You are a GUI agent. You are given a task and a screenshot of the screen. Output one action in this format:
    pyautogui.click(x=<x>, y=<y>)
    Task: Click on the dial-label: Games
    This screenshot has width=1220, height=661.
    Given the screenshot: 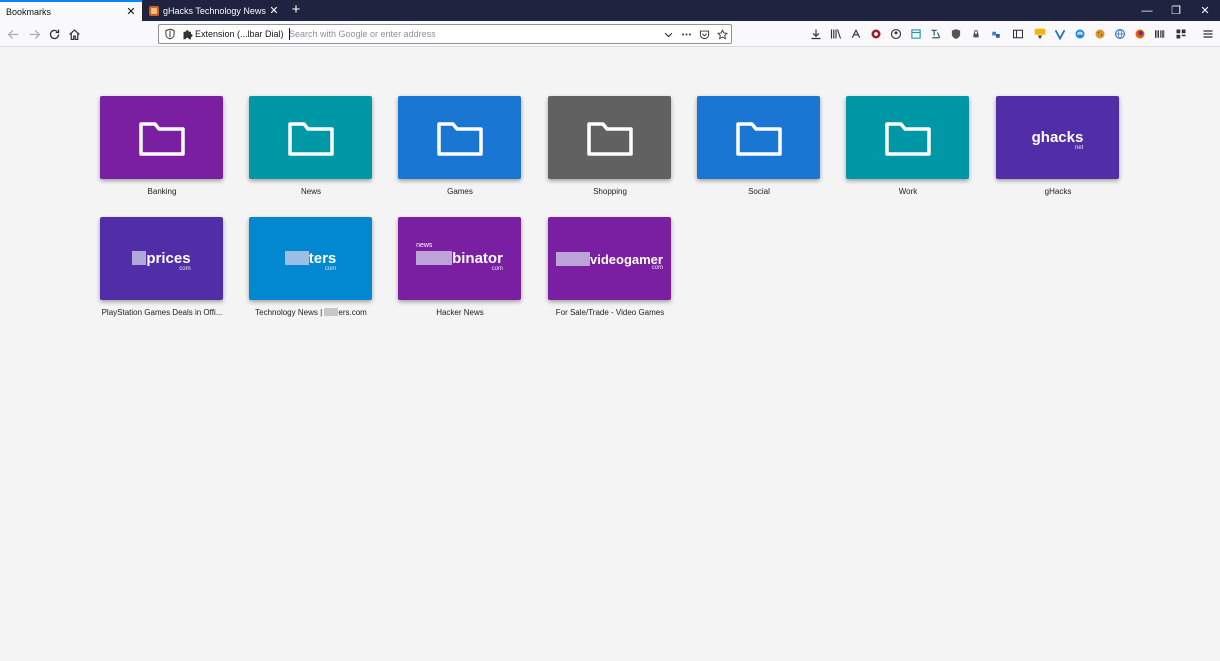 What is the action you would take?
    pyautogui.click(x=460, y=191)
    